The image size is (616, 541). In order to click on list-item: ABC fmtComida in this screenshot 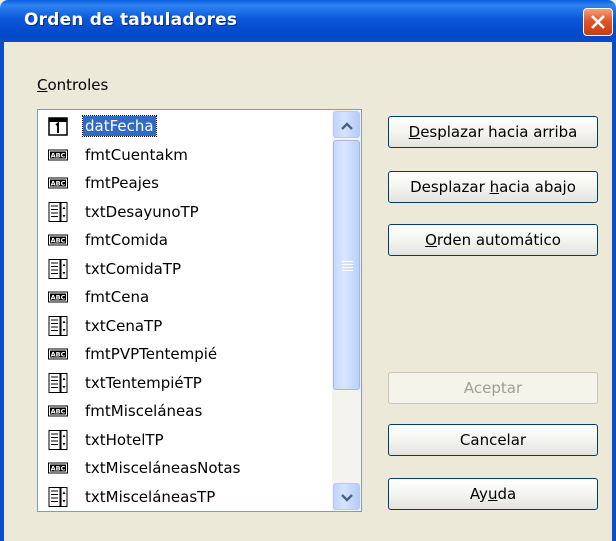, I will do `click(185, 240)`.